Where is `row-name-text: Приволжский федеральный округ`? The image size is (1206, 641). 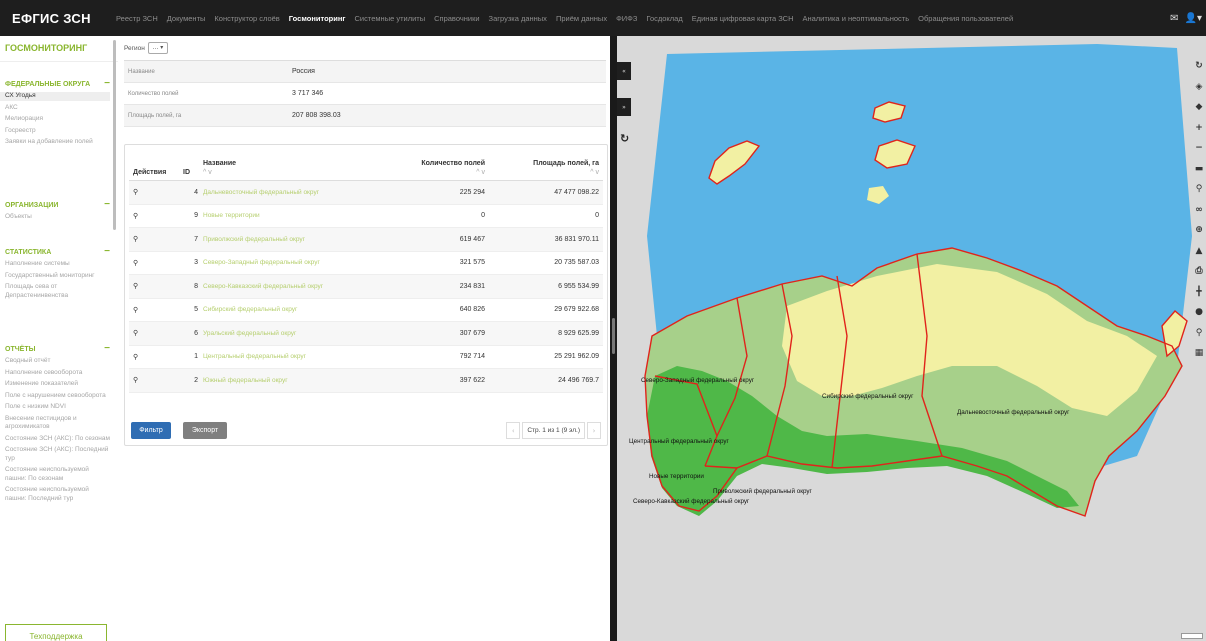
row-name-text: Приволжский федеральный округ is located at coordinates (254, 239).